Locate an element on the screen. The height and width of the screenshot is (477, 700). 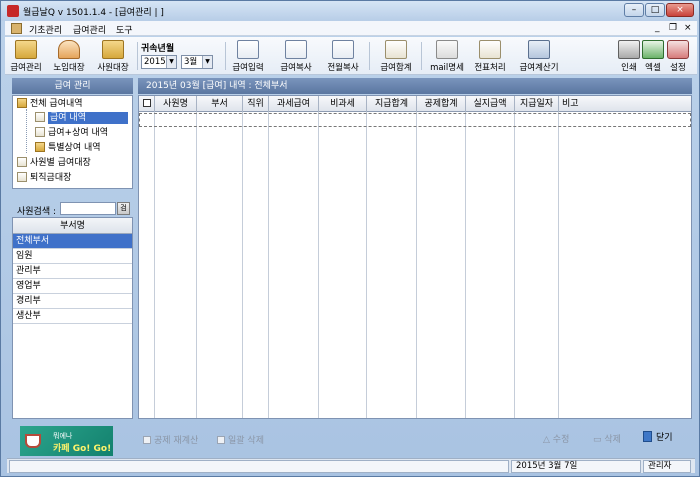
toolbar-prev-month-copy-button: 전월복사 is located at coordinates (343, 56).